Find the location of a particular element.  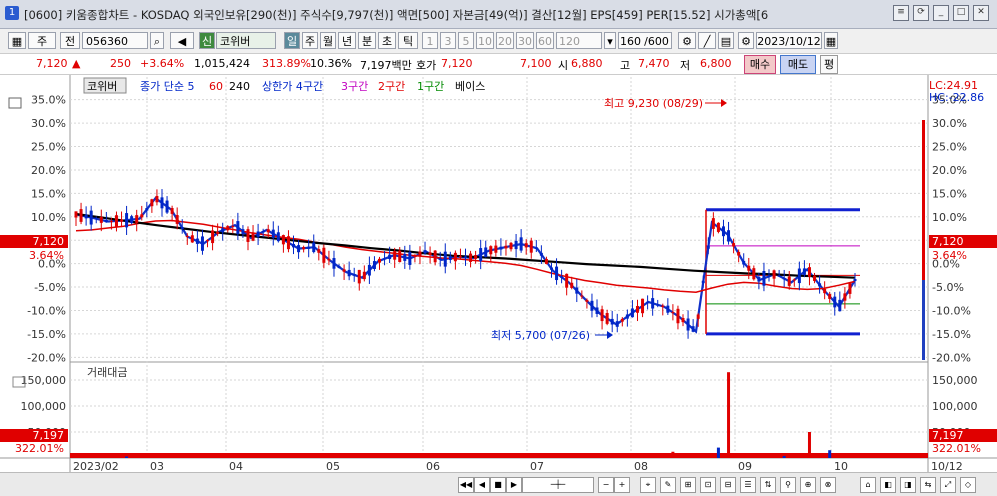

next-icon: ▶ is located at coordinates (514, 485).